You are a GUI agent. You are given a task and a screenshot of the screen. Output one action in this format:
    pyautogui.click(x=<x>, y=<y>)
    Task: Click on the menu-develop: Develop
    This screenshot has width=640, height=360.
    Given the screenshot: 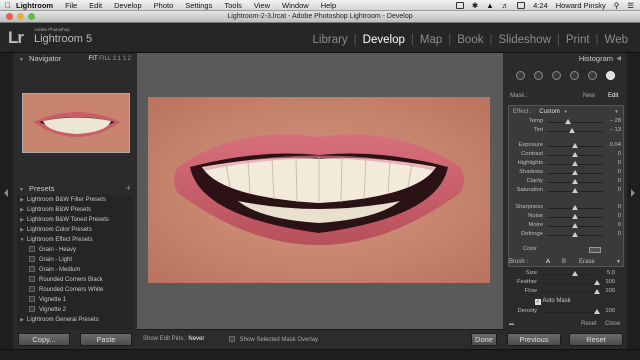 What is the action you would take?
    pyautogui.click(x=128, y=5)
    